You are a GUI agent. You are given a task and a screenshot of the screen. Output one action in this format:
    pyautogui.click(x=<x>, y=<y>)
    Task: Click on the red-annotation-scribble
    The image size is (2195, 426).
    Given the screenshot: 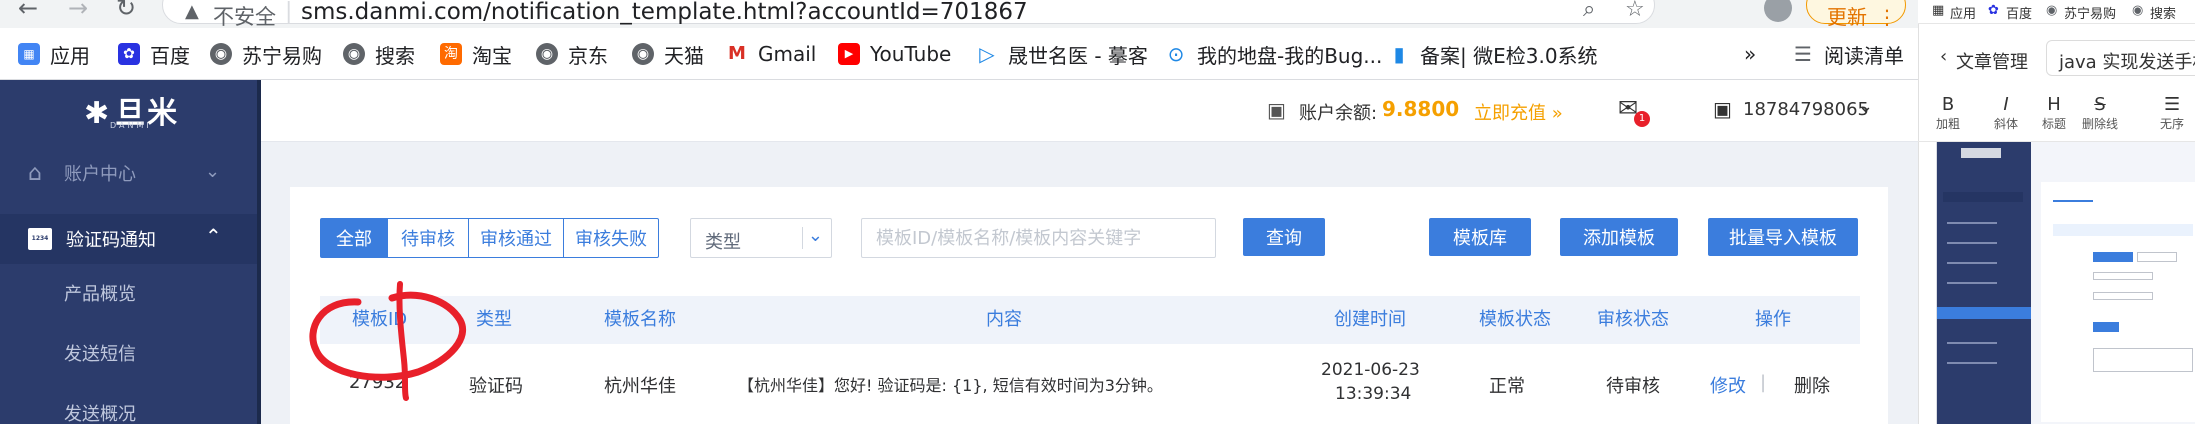 What is the action you would take?
    pyautogui.click(x=388, y=341)
    